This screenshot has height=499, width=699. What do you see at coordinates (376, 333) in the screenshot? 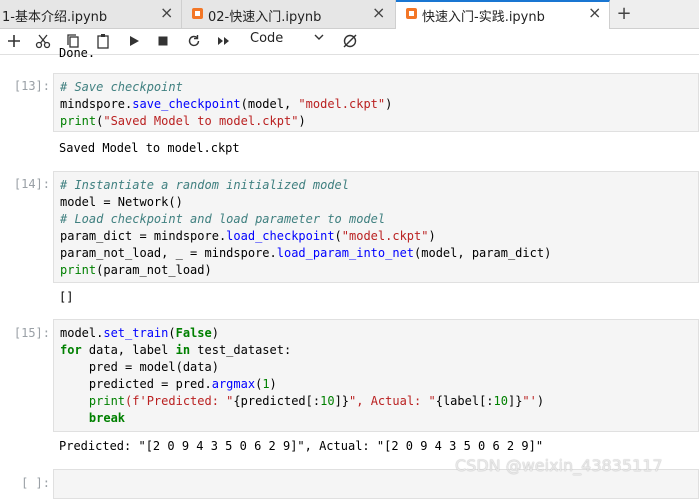
I see `code-line: model.set_train(False)` at bounding box center [376, 333].